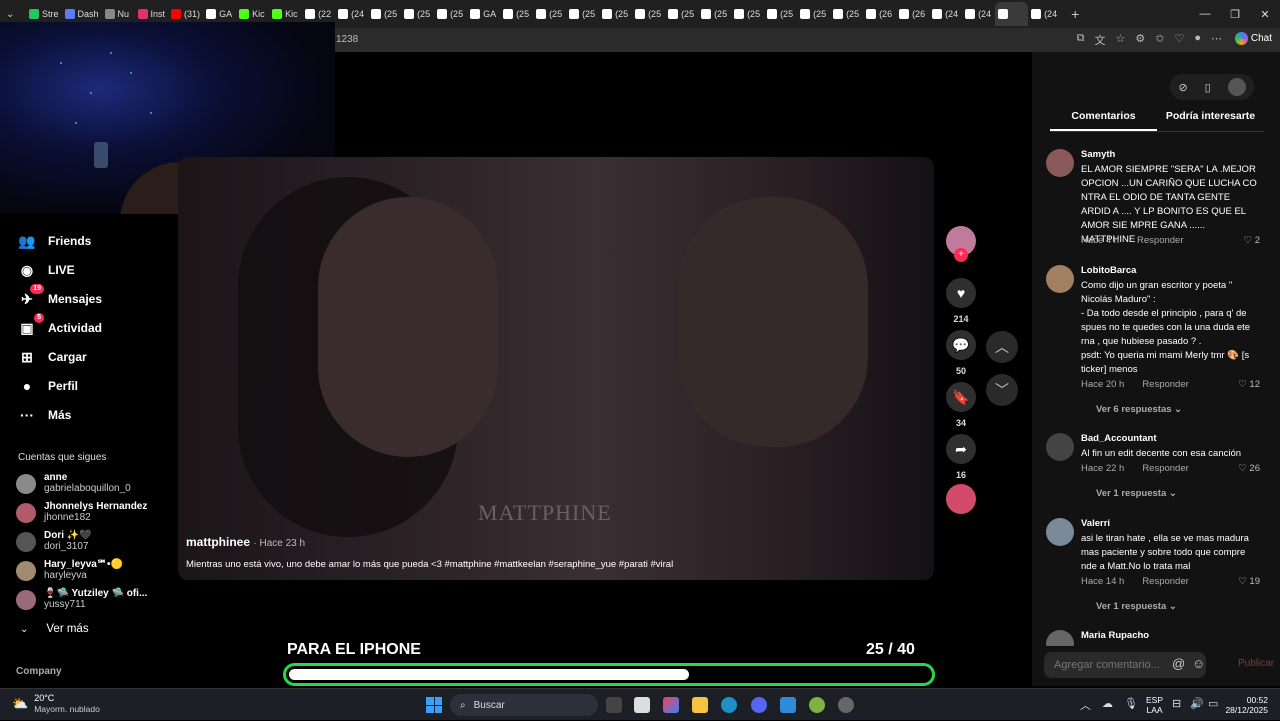  I want to click on cloud-icon: ☁, so click(1107, 703).